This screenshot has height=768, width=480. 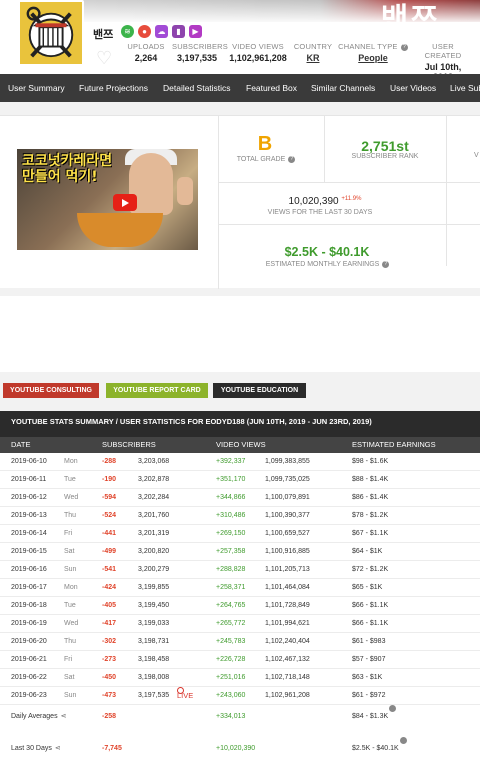 I want to click on row-views: 1,100,659,527, so click(x=287, y=533).